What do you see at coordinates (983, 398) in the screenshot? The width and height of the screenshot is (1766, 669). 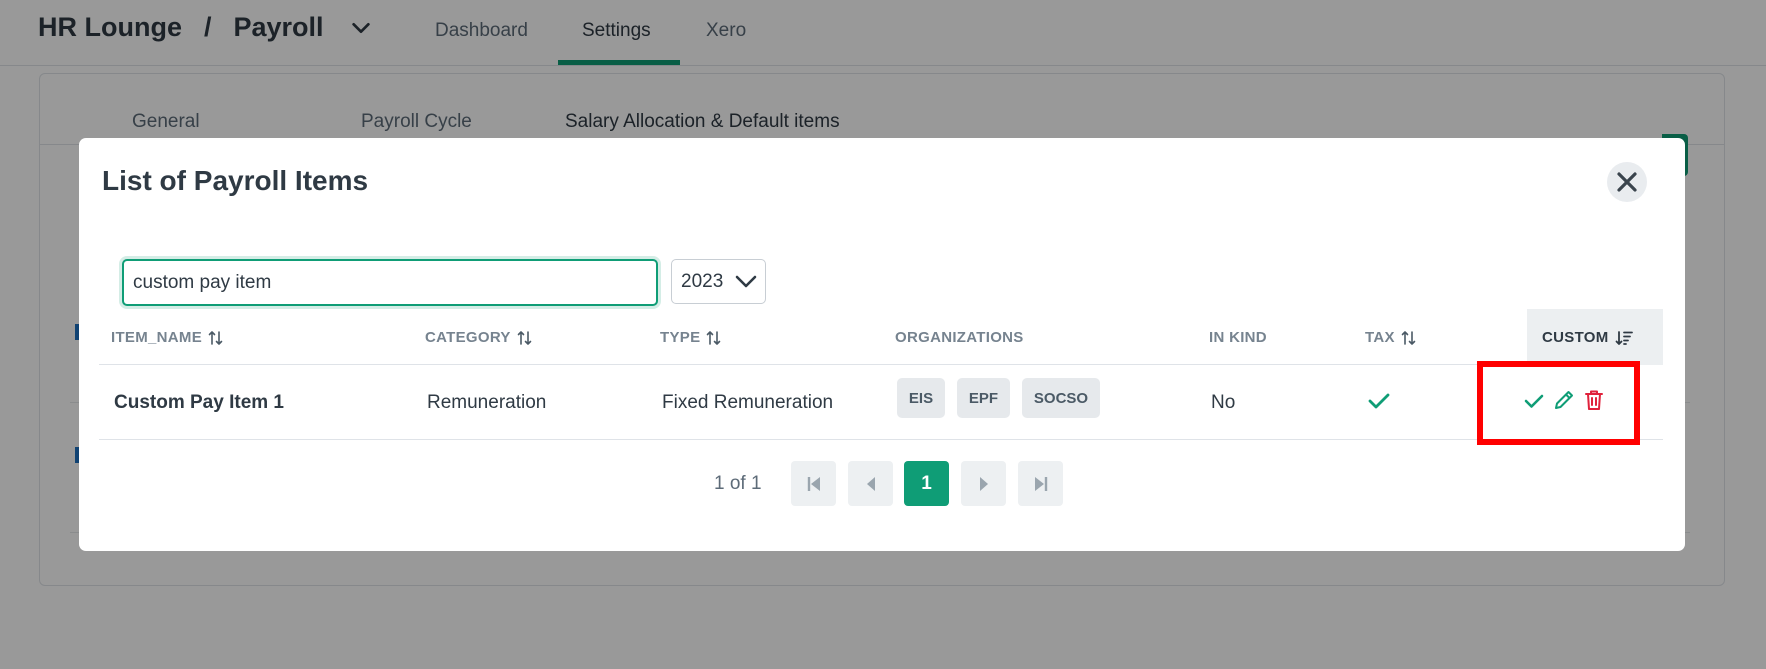 I see `organization-badge-epf: EPF` at bounding box center [983, 398].